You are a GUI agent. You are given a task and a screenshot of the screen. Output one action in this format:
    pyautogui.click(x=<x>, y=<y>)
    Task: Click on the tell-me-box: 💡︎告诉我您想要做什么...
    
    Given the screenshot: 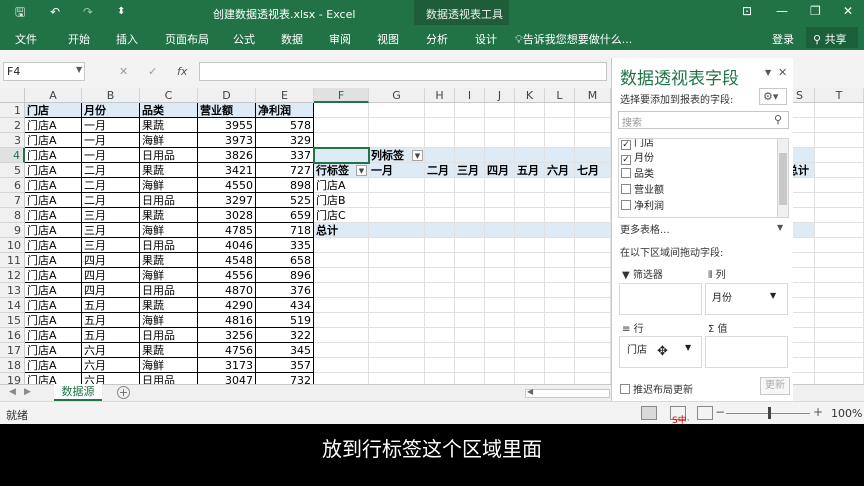 What is the action you would take?
    pyautogui.click(x=573, y=39)
    